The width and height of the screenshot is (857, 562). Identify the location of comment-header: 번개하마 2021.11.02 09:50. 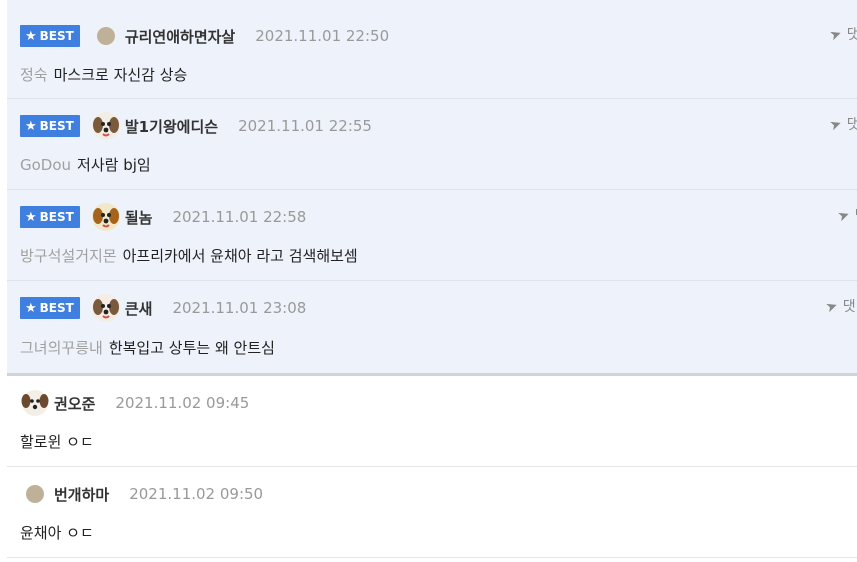
(141, 494).